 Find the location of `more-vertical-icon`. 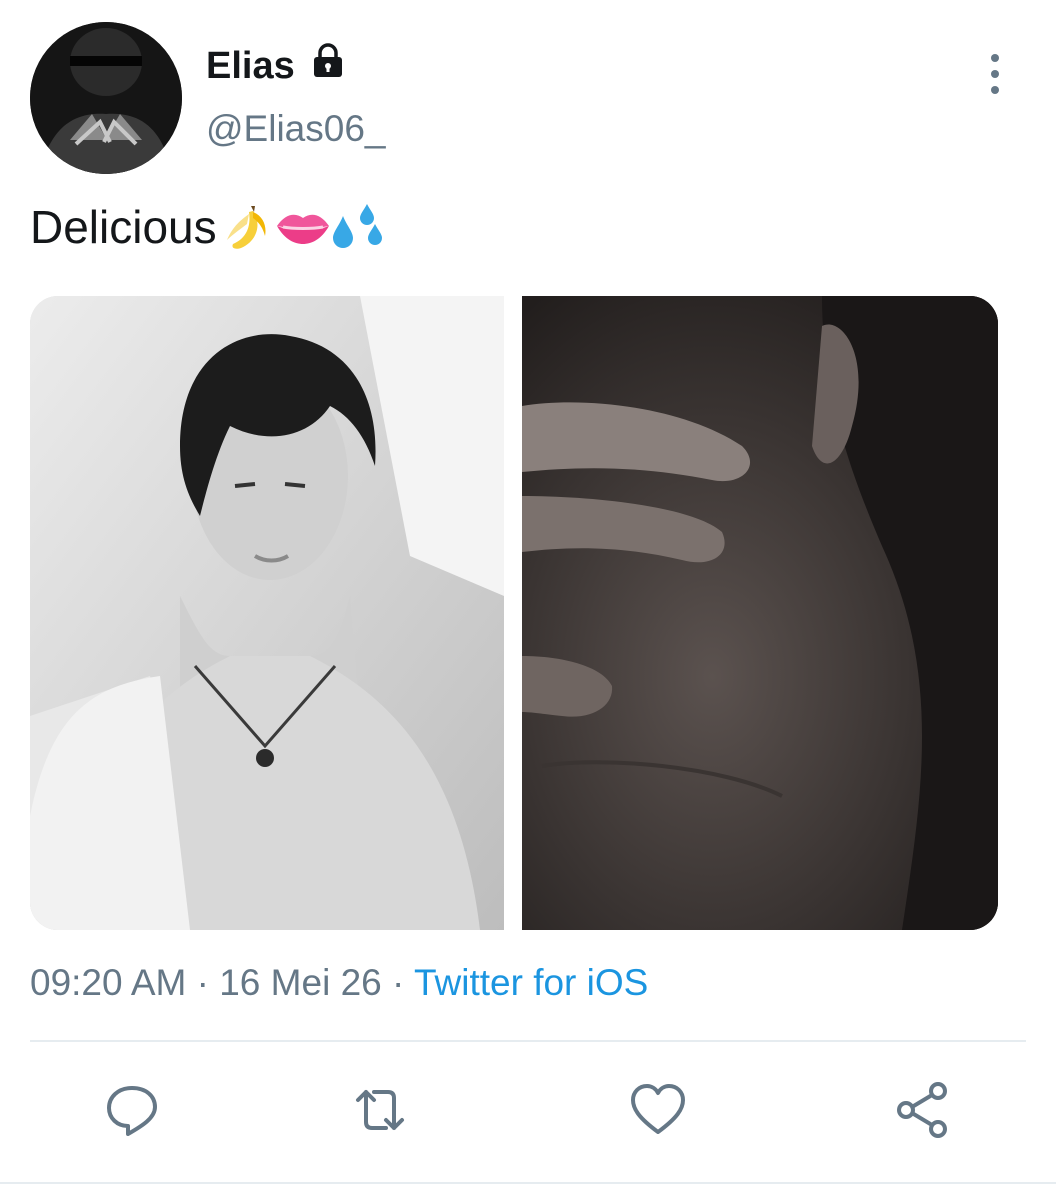

more-vertical-icon is located at coordinates (995, 74).